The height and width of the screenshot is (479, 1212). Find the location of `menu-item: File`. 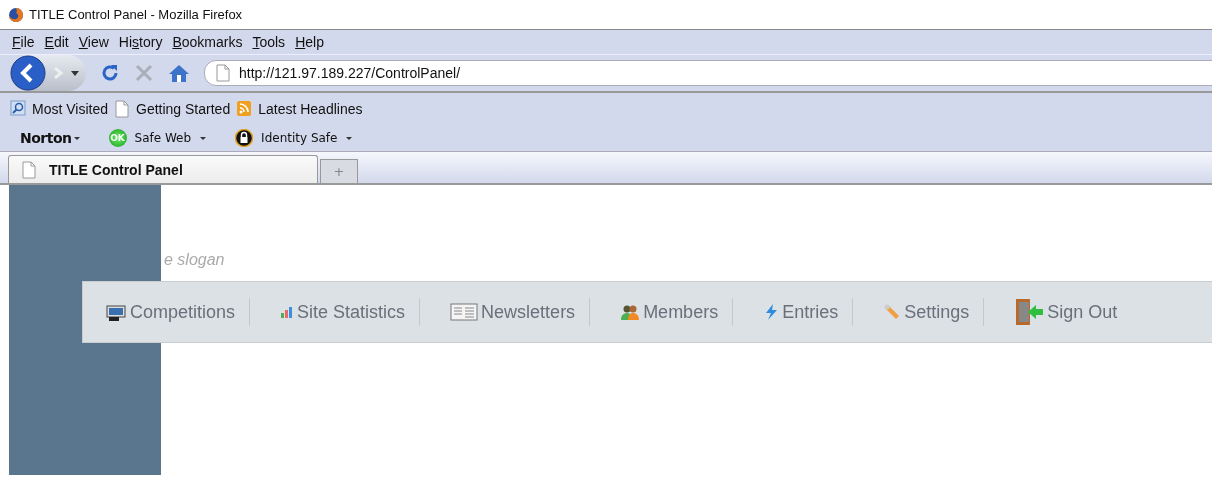

menu-item: File is located at coordinates (24, 42).